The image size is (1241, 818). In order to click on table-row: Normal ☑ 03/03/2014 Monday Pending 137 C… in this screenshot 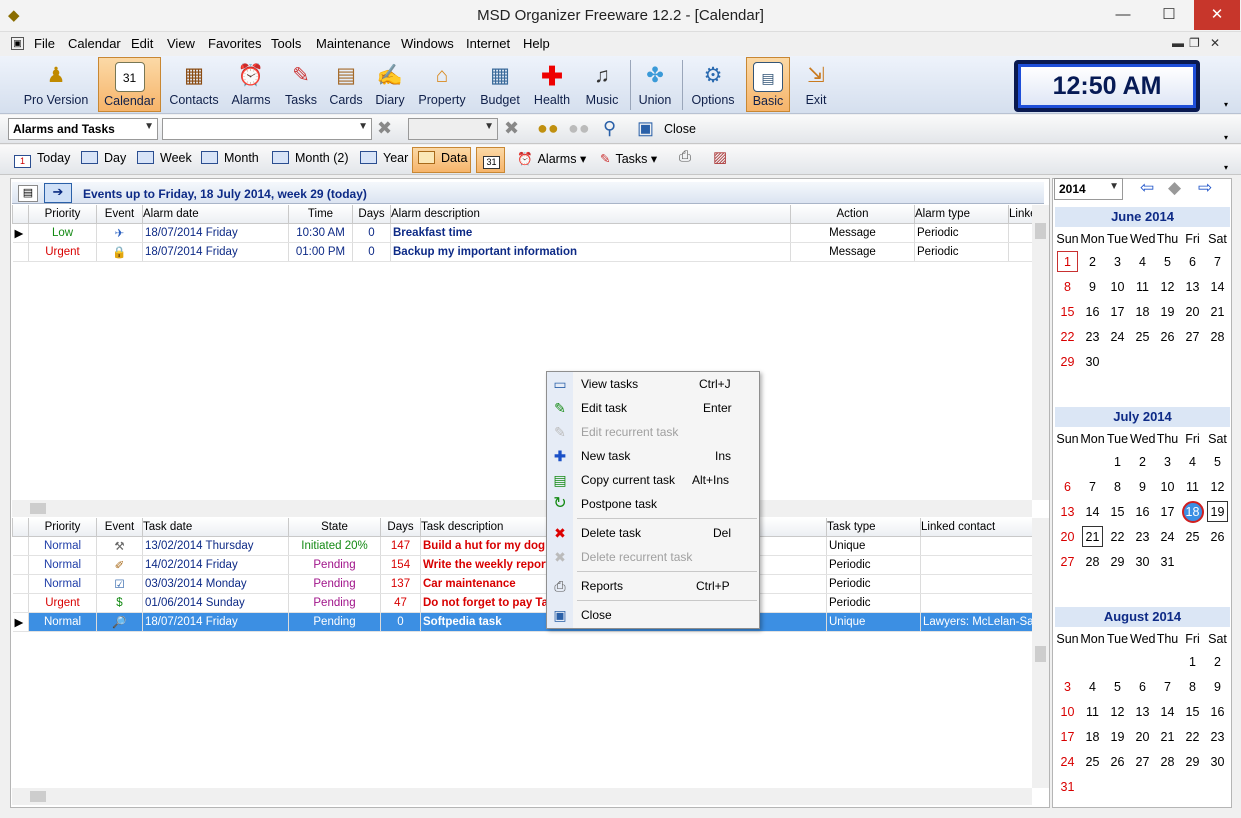, I will do `click(522, 584)`.